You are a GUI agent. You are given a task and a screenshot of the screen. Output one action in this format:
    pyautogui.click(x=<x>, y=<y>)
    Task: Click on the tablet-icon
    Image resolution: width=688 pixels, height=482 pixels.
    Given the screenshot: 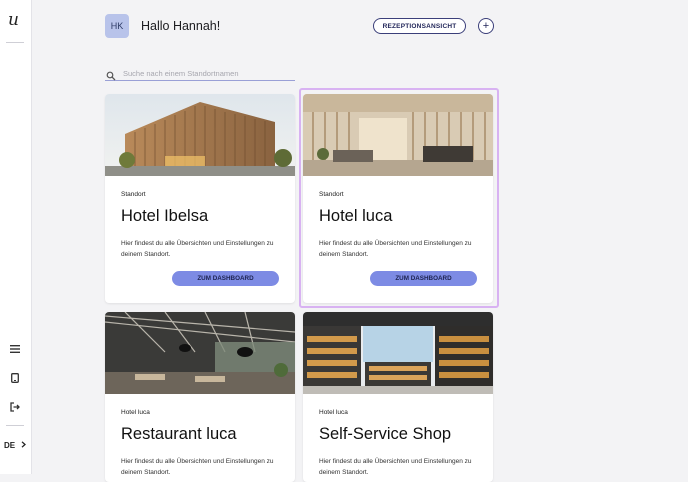 What is the action you would take?
    pyautogui.click(x=15, y=378)
    